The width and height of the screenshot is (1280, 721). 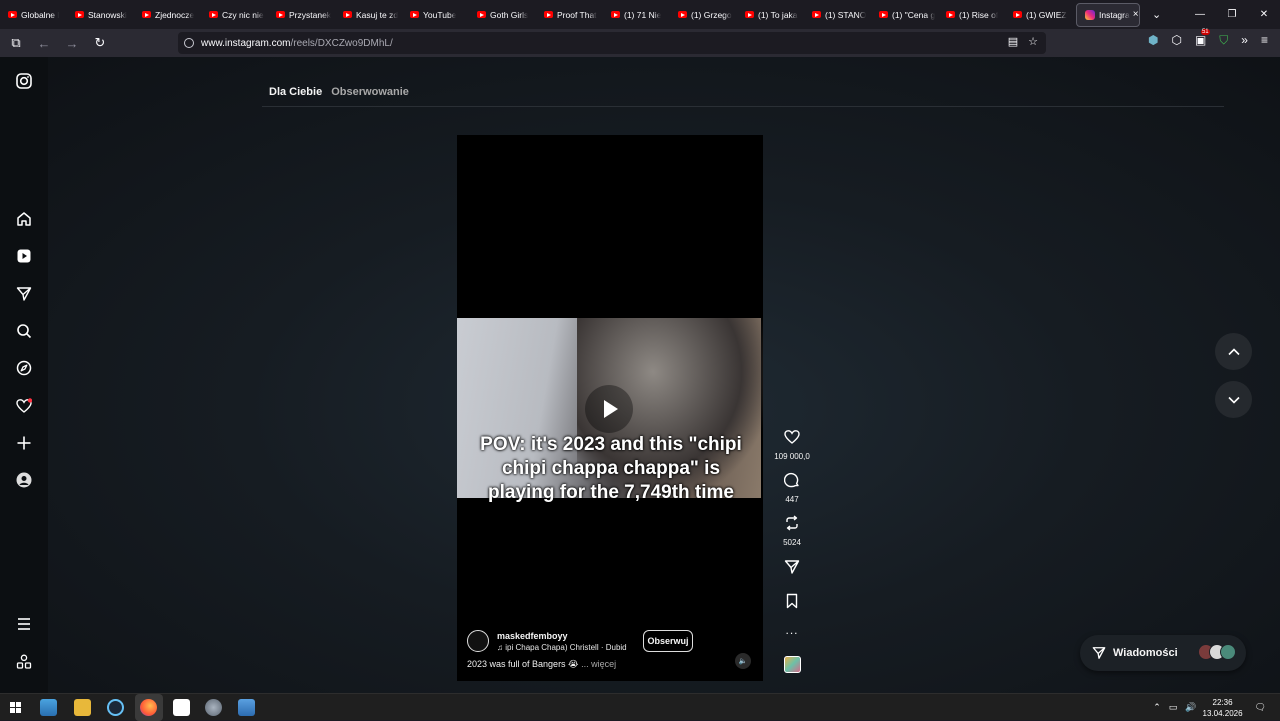 I want to click on notion-icon, so click(x=181, y=707).